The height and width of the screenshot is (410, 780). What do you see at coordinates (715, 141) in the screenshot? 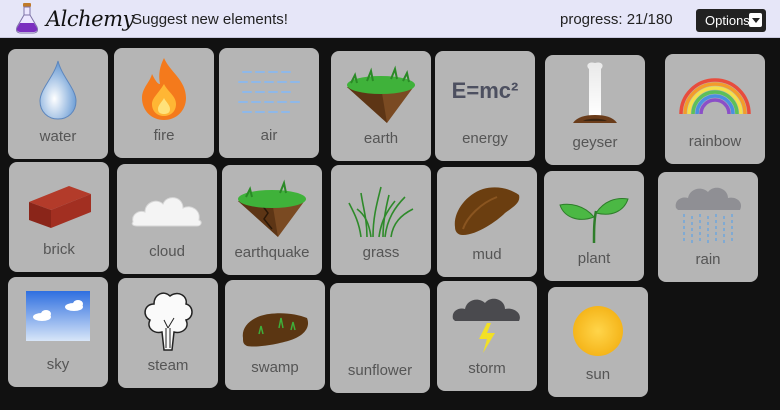
I see `element-label: rainbow` at bounding box center [715, 141].